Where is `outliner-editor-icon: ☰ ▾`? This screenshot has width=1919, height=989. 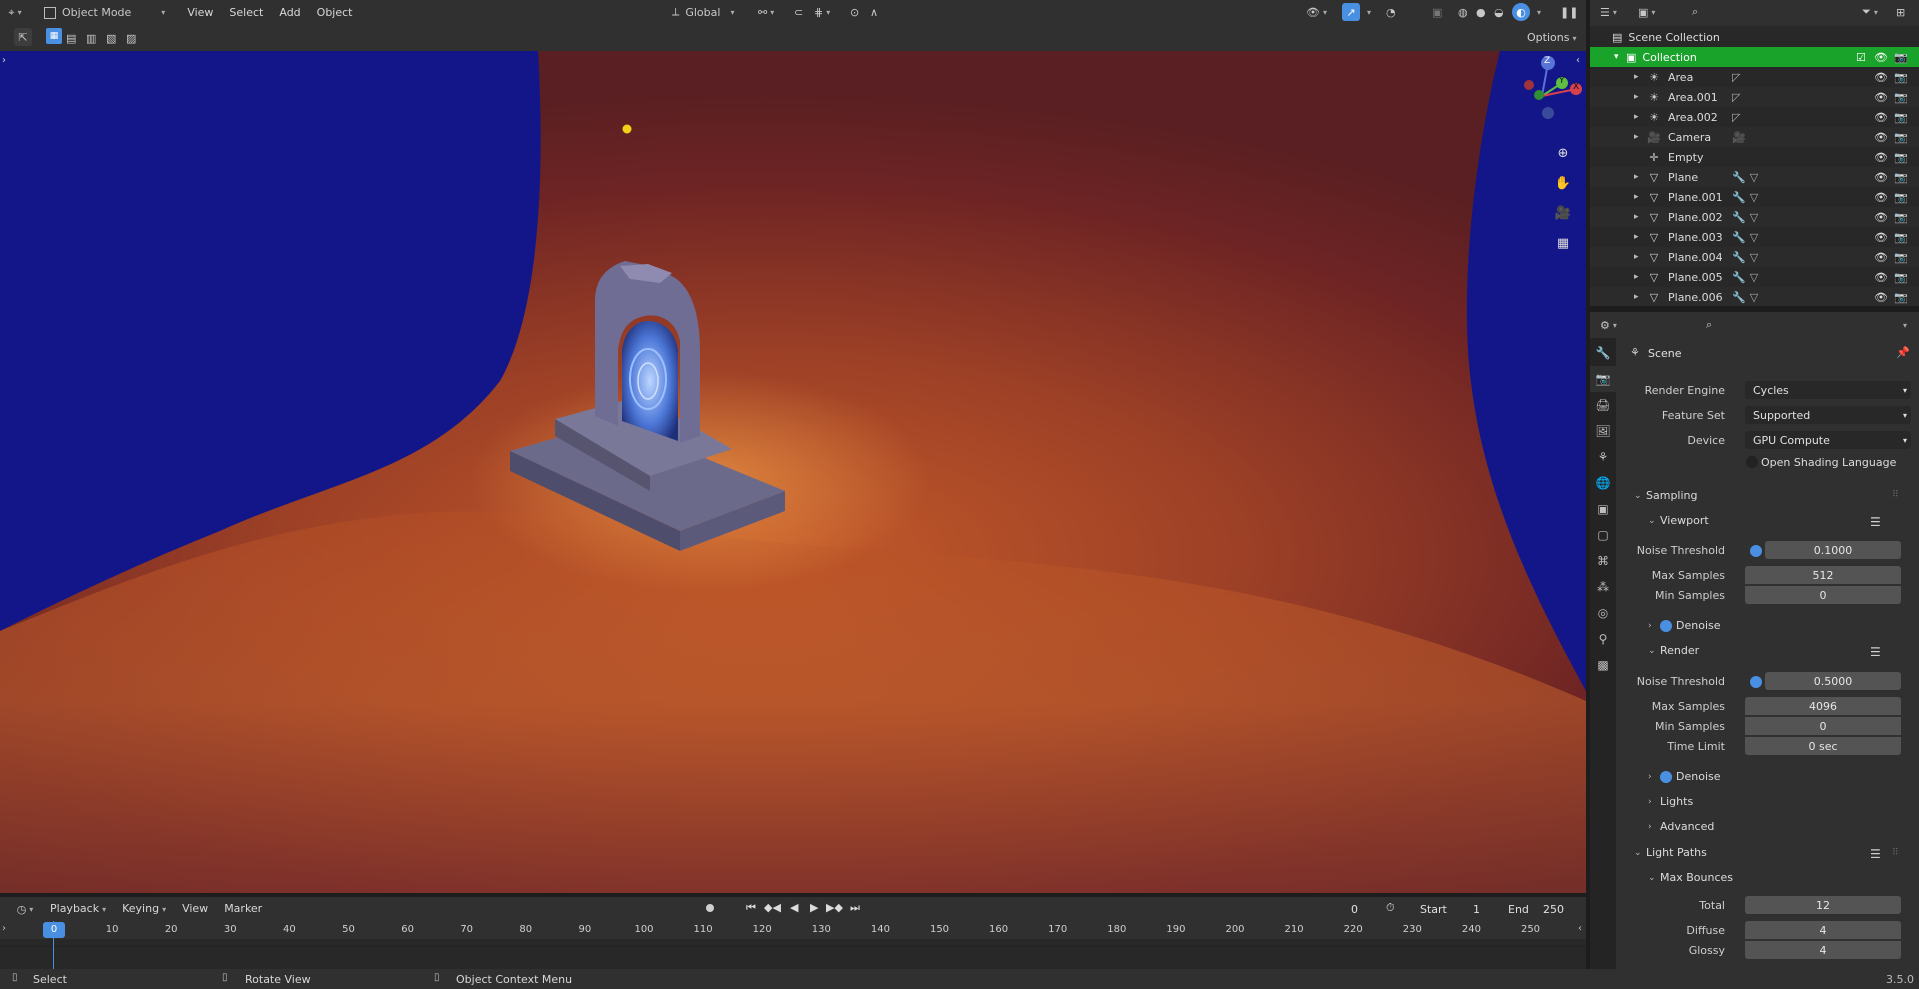 outliner-editor-icon: ☰ ▾ is located at coordinates (1608, 12).